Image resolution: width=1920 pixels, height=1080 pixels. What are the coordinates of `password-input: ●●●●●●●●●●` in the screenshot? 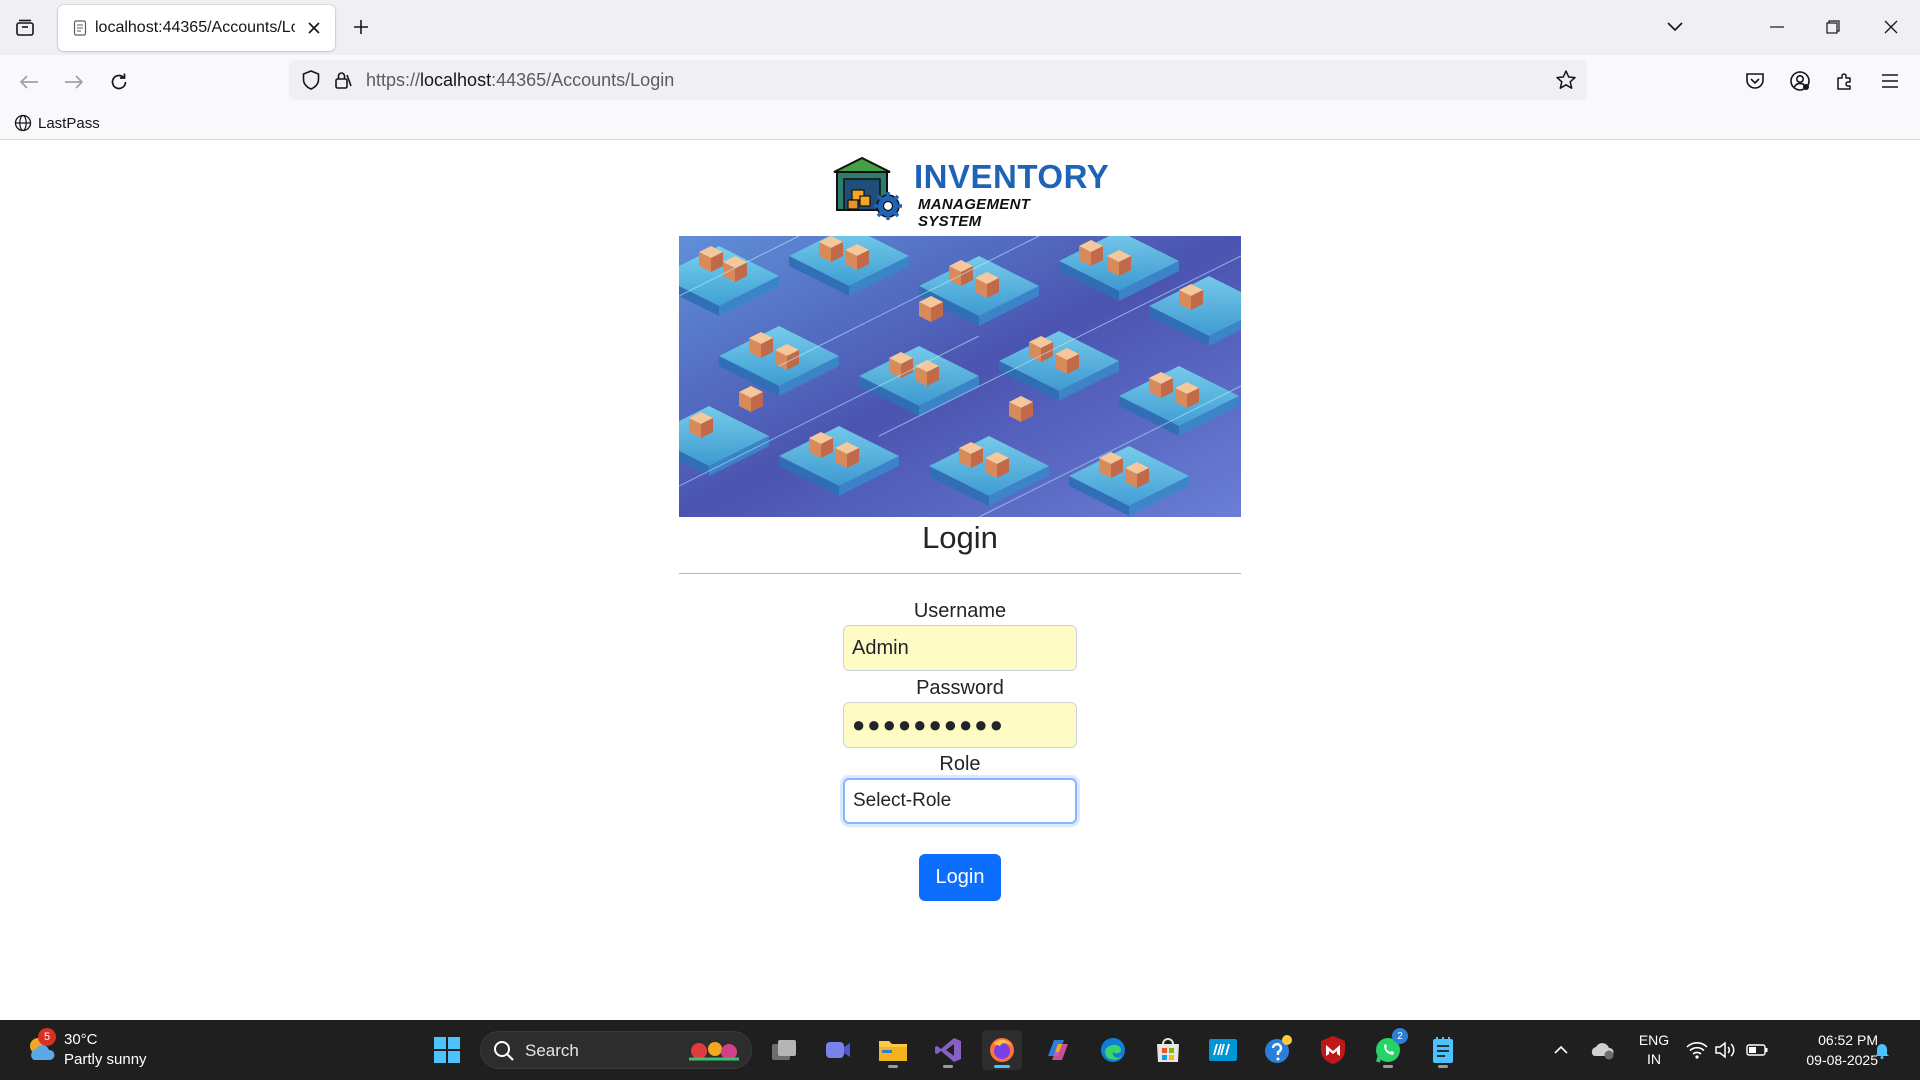 It's located at (960, 725).